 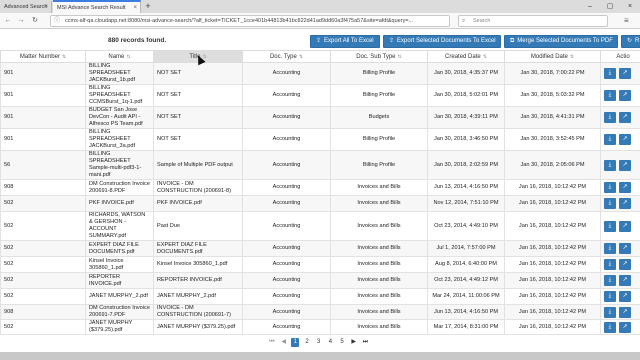 I want to click on merge-pdf-button: ⧉ Merge Selected Documents To PDF, so click(x=561, y=41).